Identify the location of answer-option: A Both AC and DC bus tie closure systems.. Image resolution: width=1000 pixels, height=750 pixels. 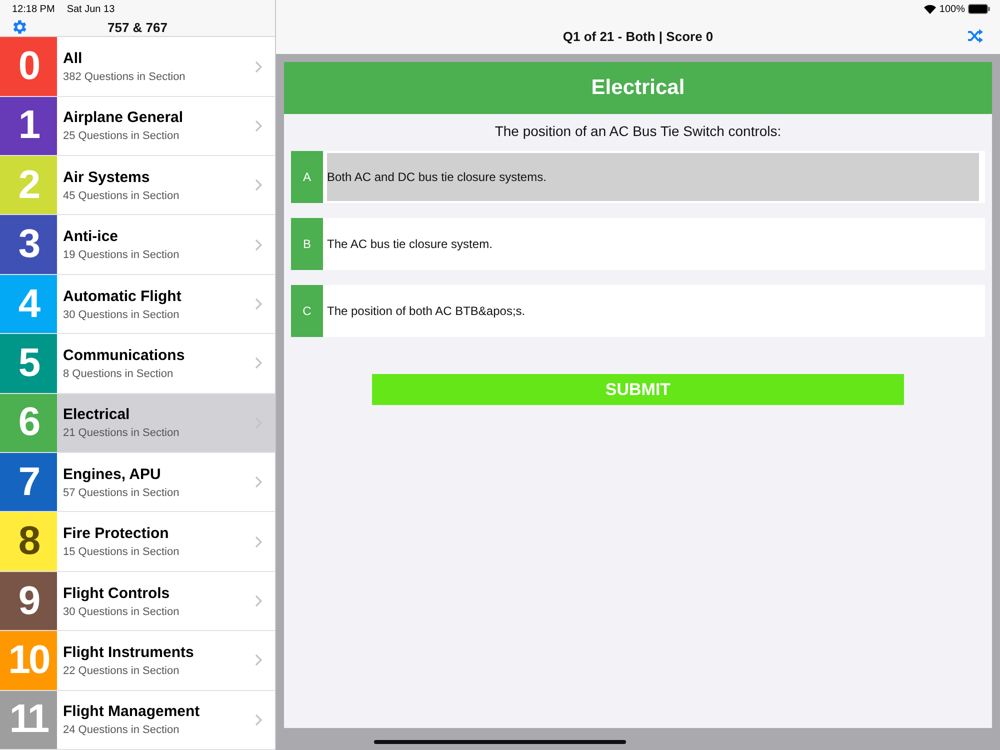
(638, 177).